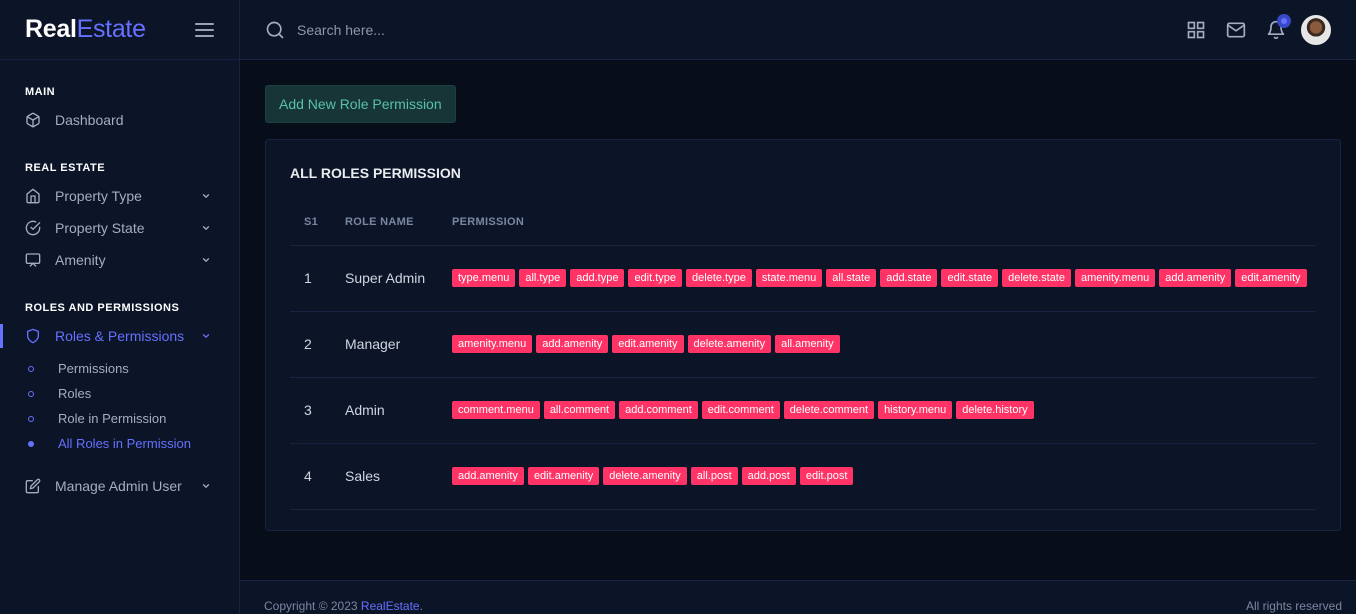  What do you see at coordinates (384, 222) in the screenshot?
I see `column-header-role-name: ROLE NAME` at bounding box center [384, 222].